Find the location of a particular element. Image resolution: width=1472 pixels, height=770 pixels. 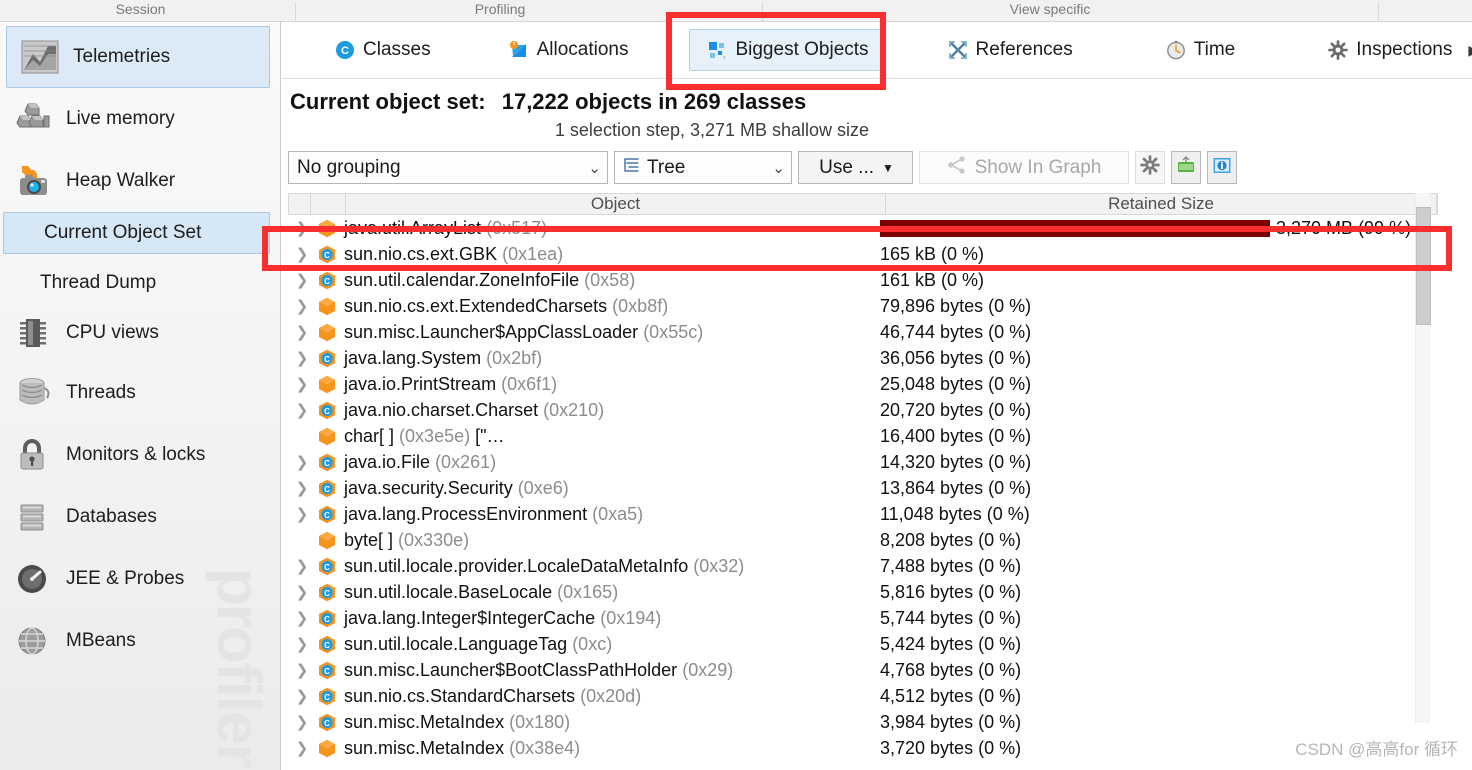

retained-size-label: 3,270 MB (99 %) is located at coordinates (1344, 227).